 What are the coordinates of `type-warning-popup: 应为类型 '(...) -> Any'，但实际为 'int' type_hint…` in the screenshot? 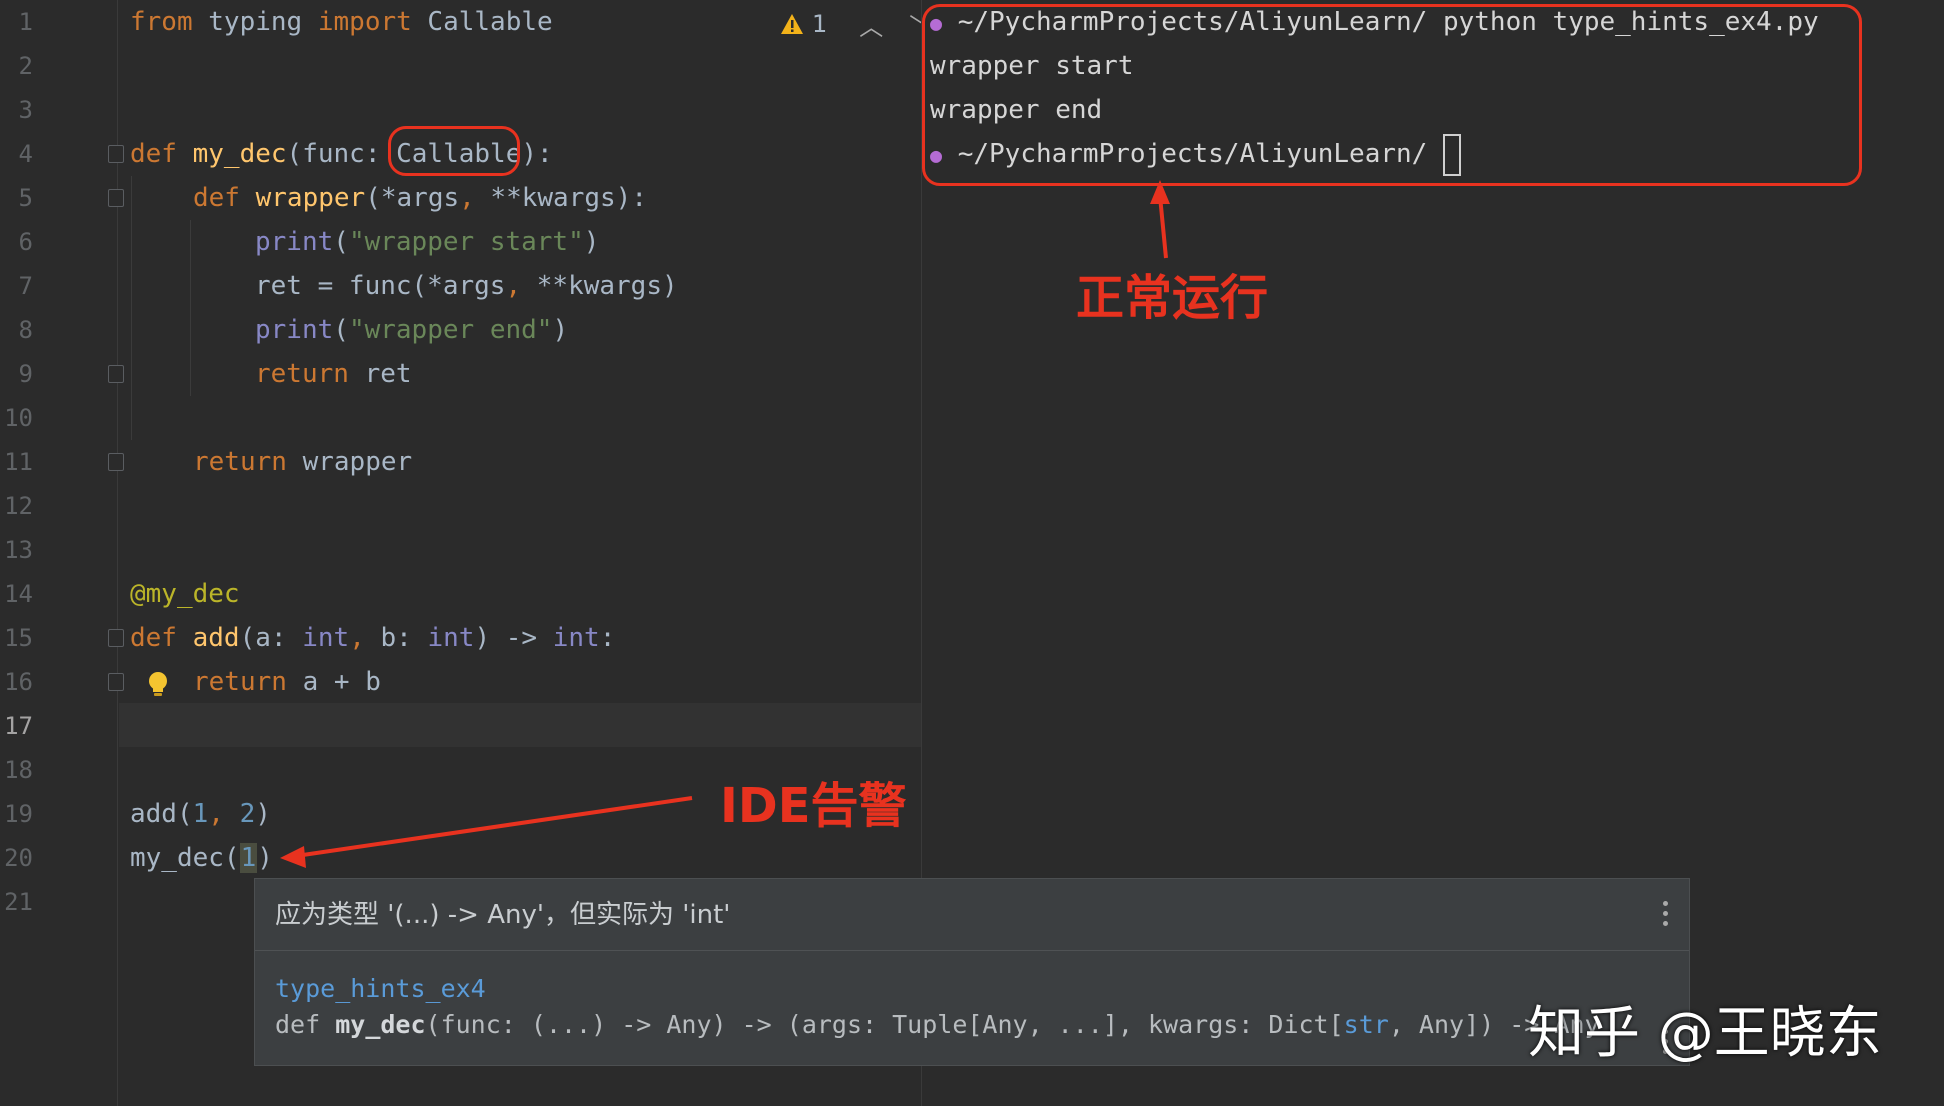 It's located at (972, 972).